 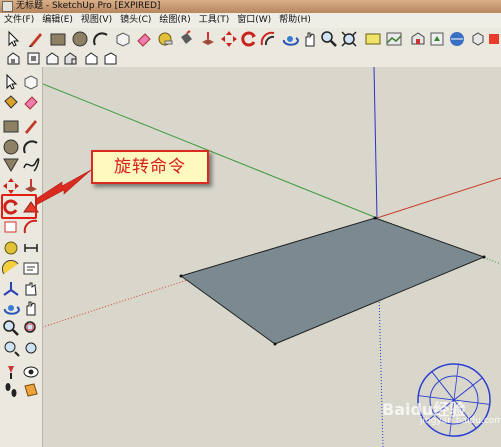 What do you see at coordinates (31, 289) in the screenshot?
I see `3d-text-icon` at bounding box center [31, 289].